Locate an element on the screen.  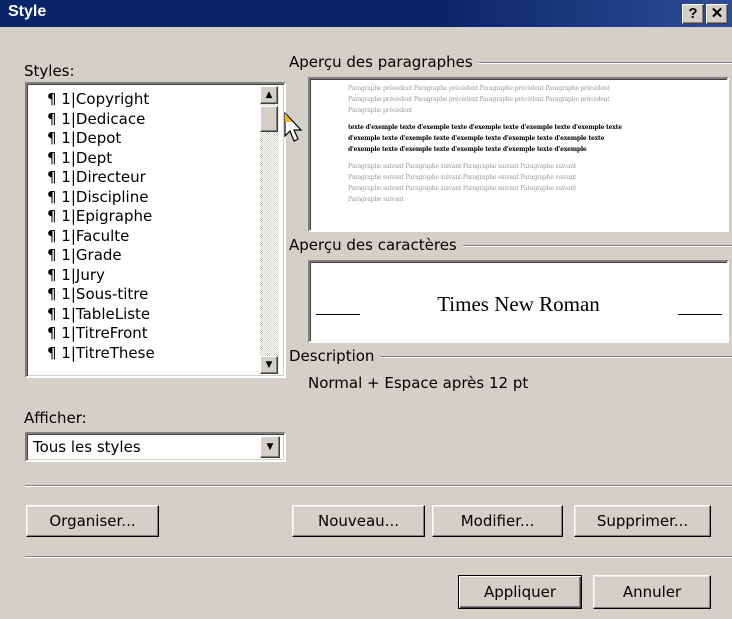
appliquer-button: Appliquer is located at coordinates (520, 592).